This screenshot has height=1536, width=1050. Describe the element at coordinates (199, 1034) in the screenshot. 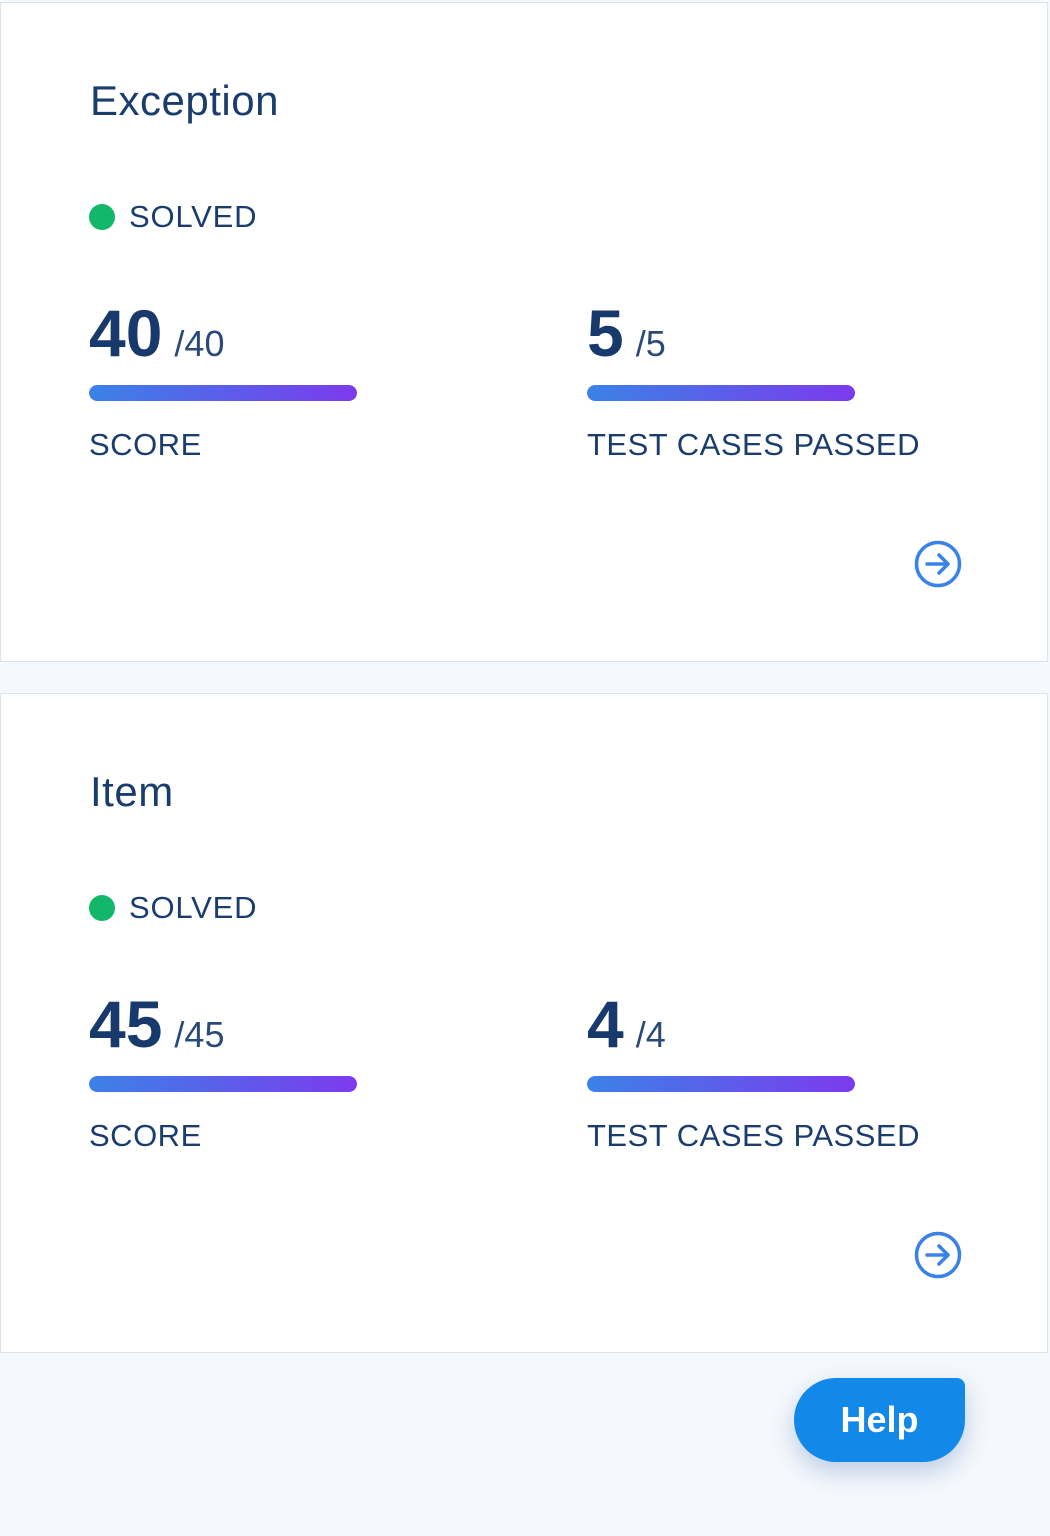

I see `score-total: /45` at that location.